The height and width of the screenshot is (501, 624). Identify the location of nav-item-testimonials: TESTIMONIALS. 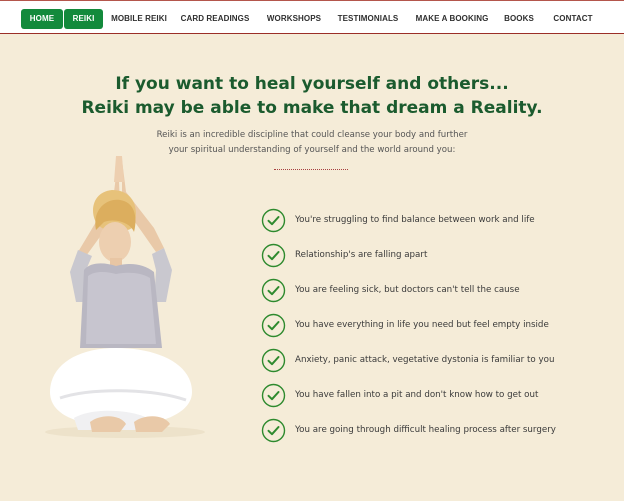
(368, 19).